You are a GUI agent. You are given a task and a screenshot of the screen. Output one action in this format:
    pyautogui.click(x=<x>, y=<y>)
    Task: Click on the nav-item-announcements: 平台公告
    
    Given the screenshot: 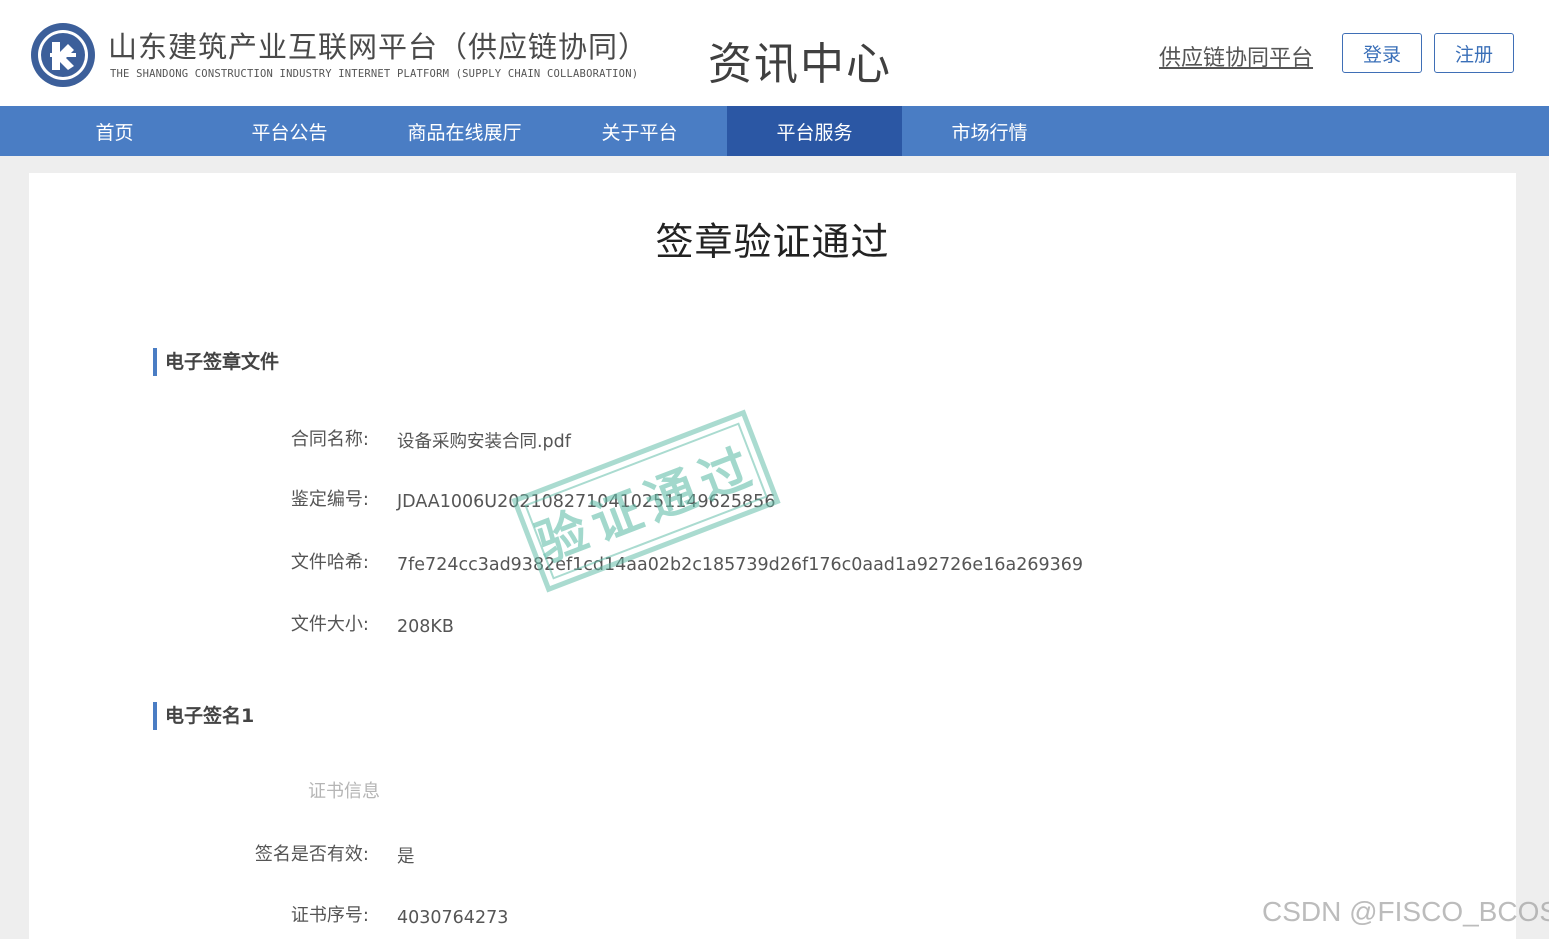 What is the action you would take?
    pyautogui.click(x=289, y=131)
    